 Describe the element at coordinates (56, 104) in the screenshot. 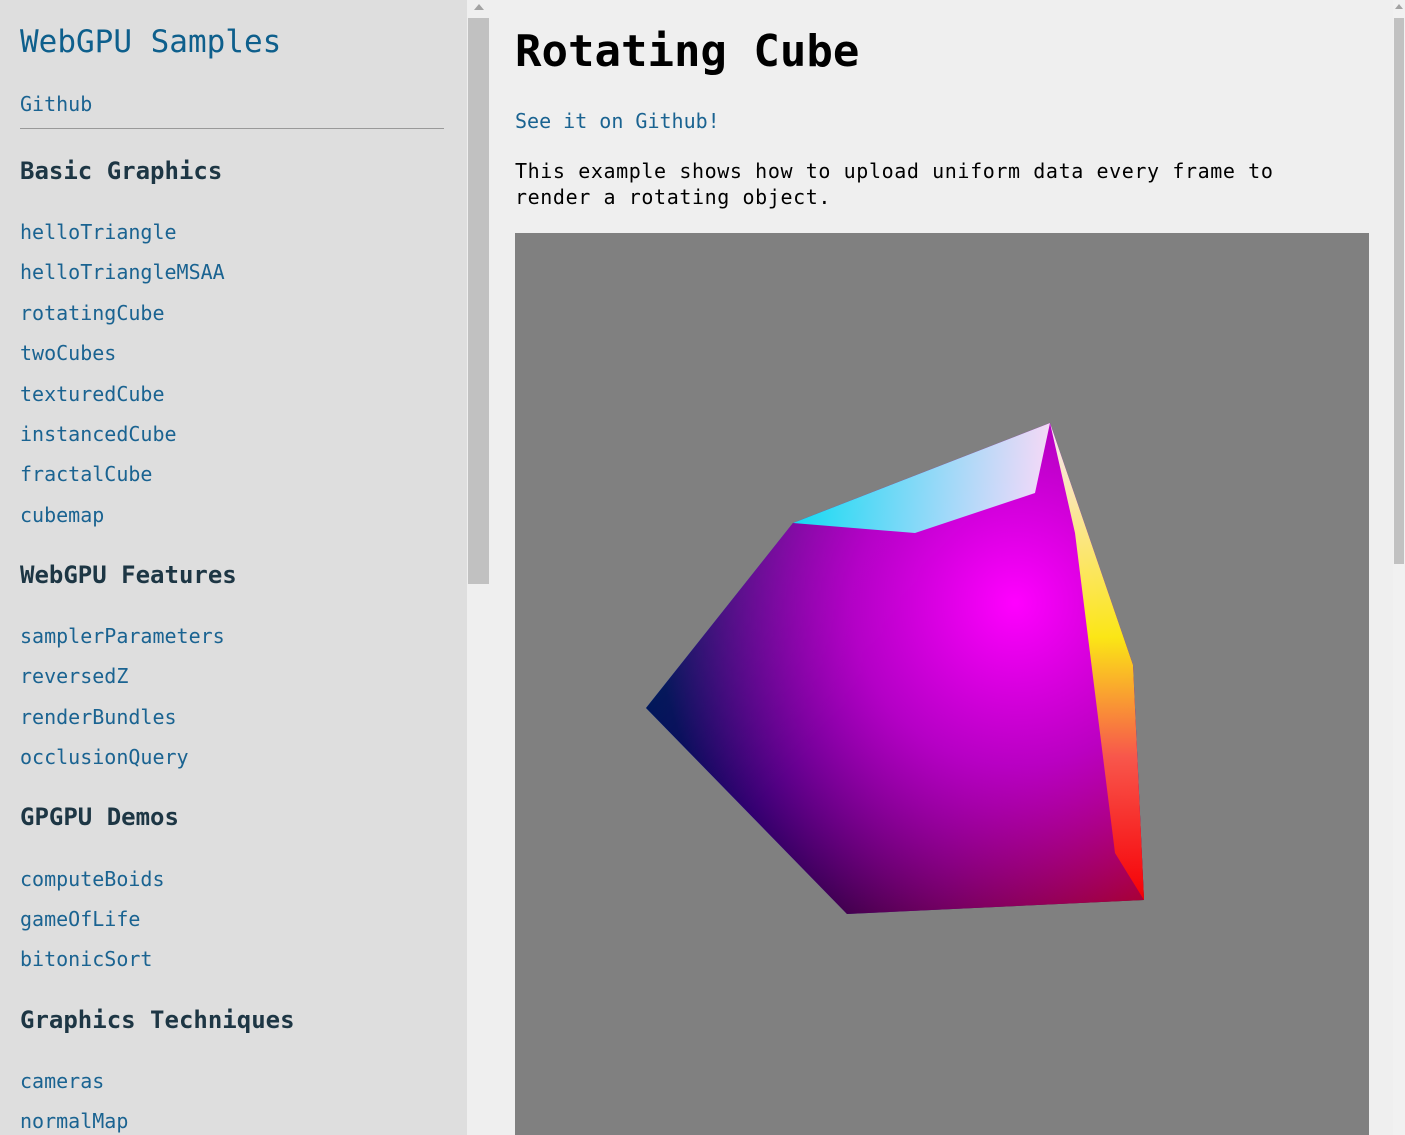

I see `github-link: Github` at that location.